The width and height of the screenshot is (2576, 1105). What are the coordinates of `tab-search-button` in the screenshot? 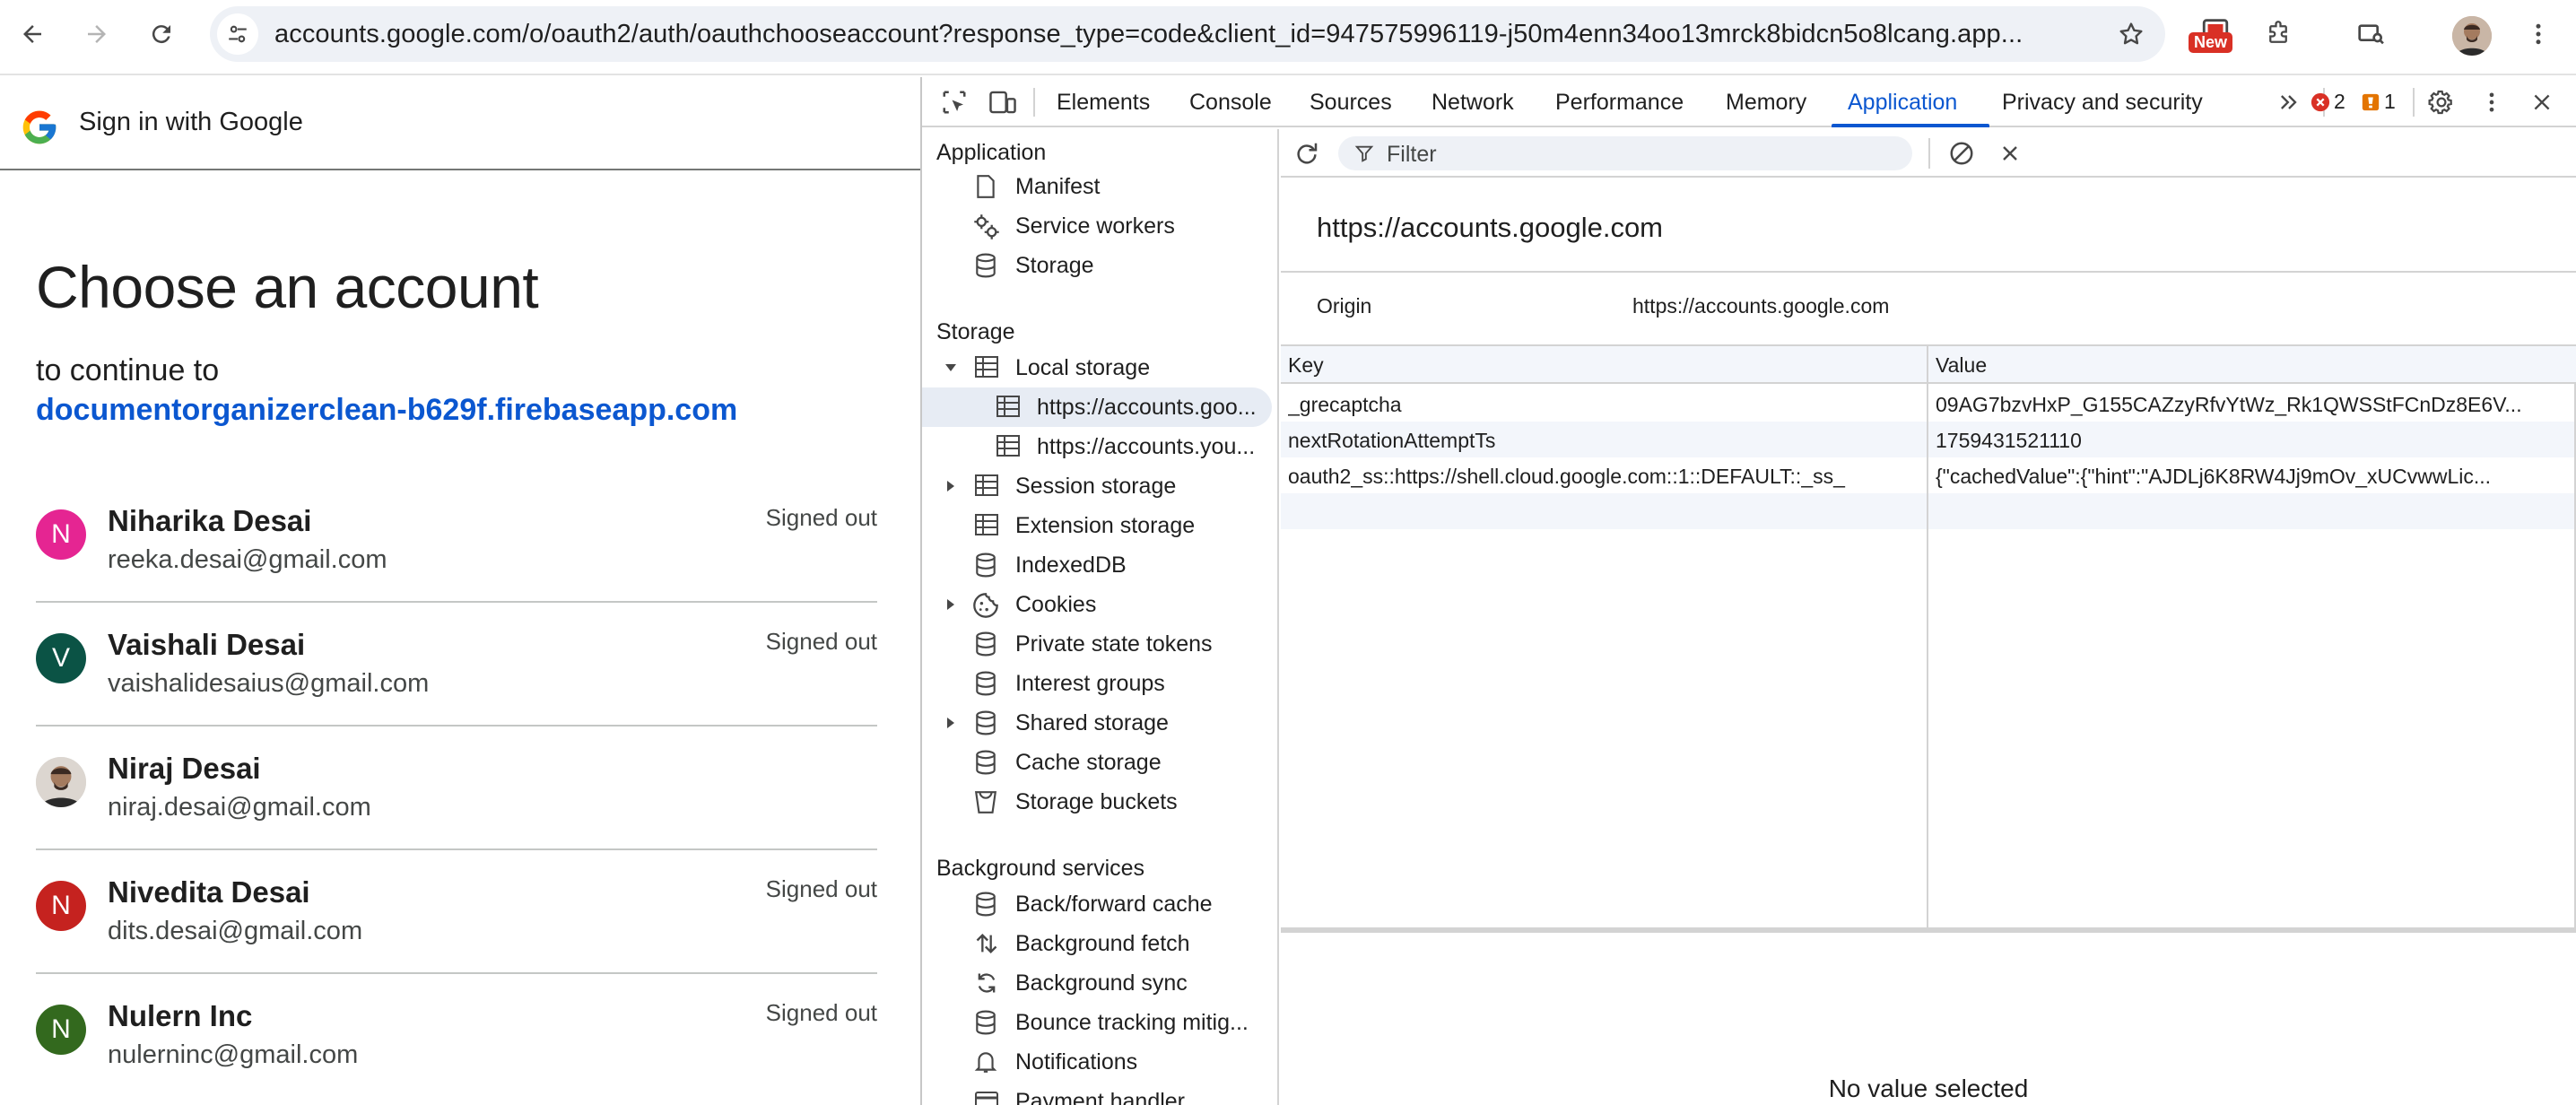 It's located at (2371, 34).